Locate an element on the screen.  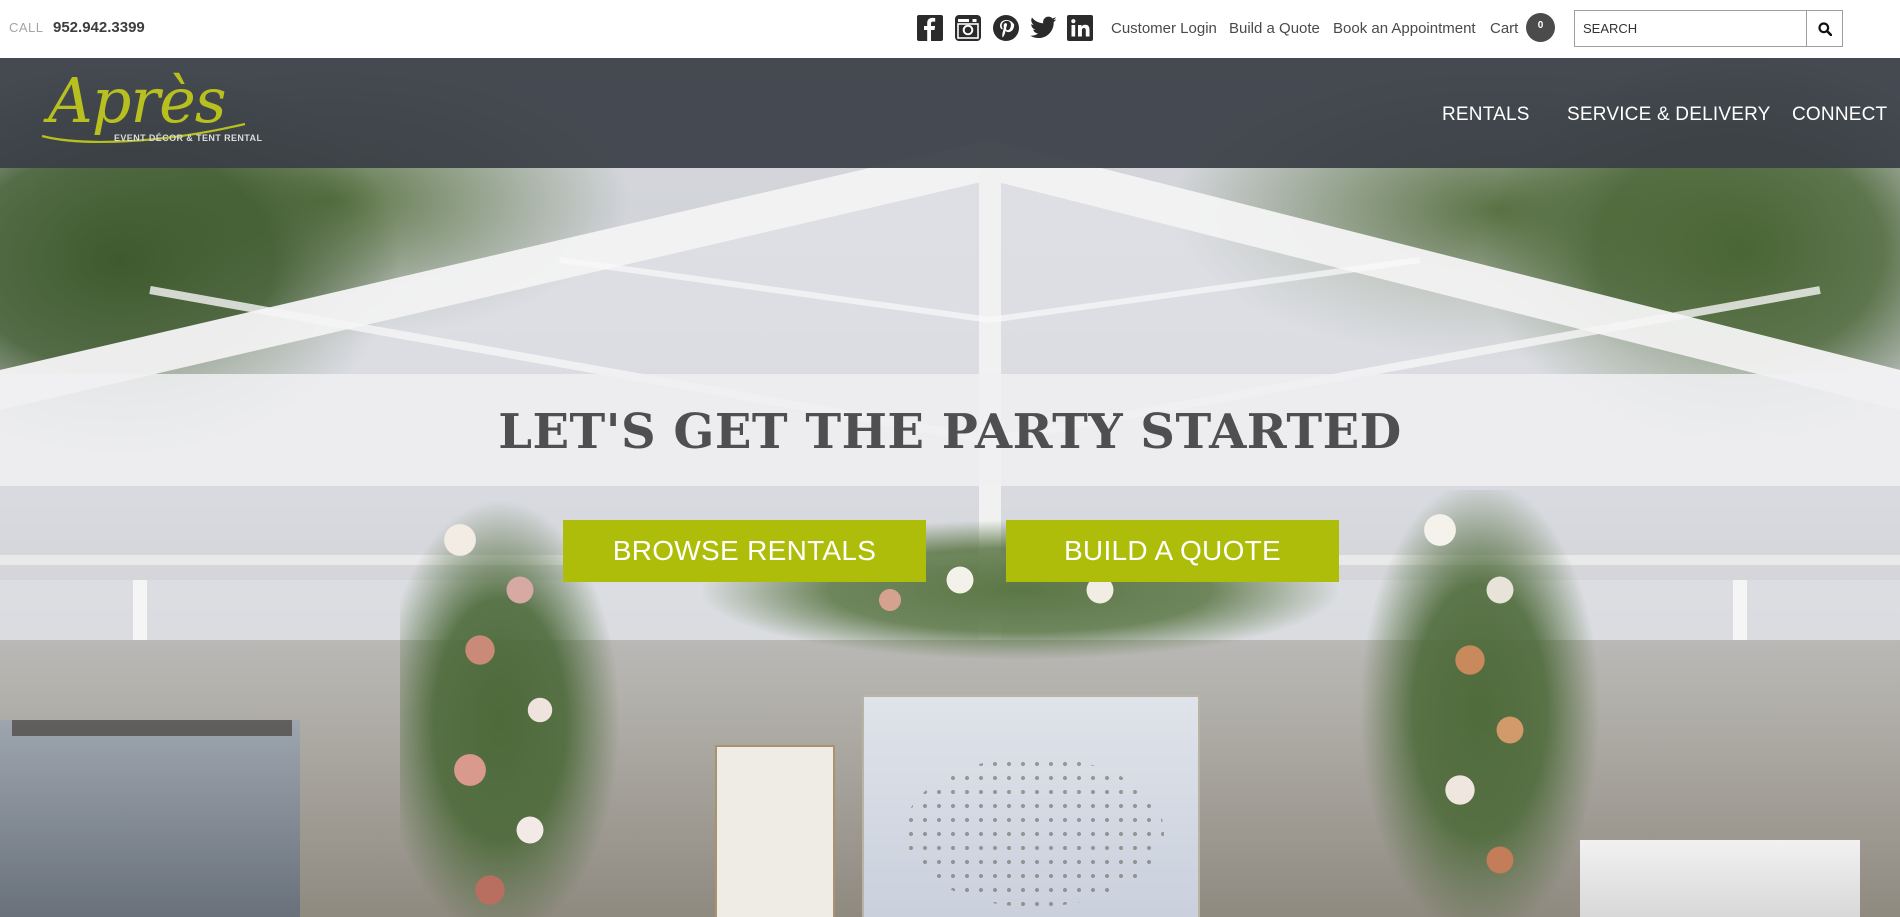
seating-chart-board is located at coordinates (1031, 806).